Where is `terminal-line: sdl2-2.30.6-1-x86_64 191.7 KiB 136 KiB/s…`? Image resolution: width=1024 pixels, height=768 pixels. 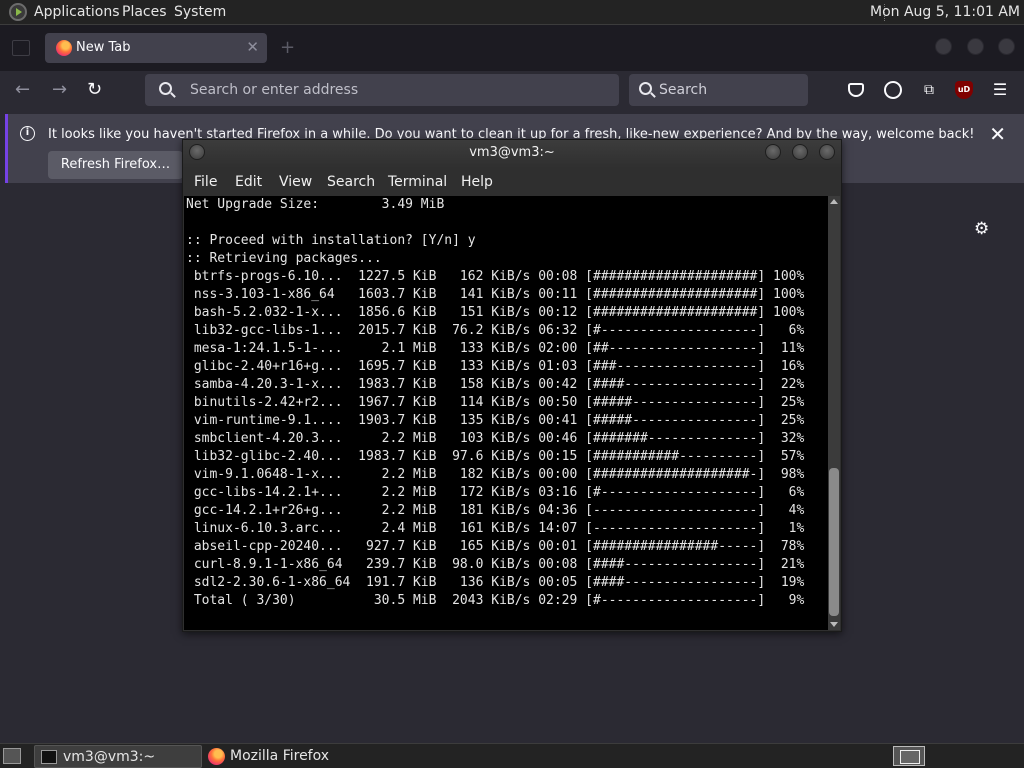
terminal-line: sdl2-2.30.6-1-x86_64 191.7 KiB 136 KiB/s… is located at coordinates (495, 582).